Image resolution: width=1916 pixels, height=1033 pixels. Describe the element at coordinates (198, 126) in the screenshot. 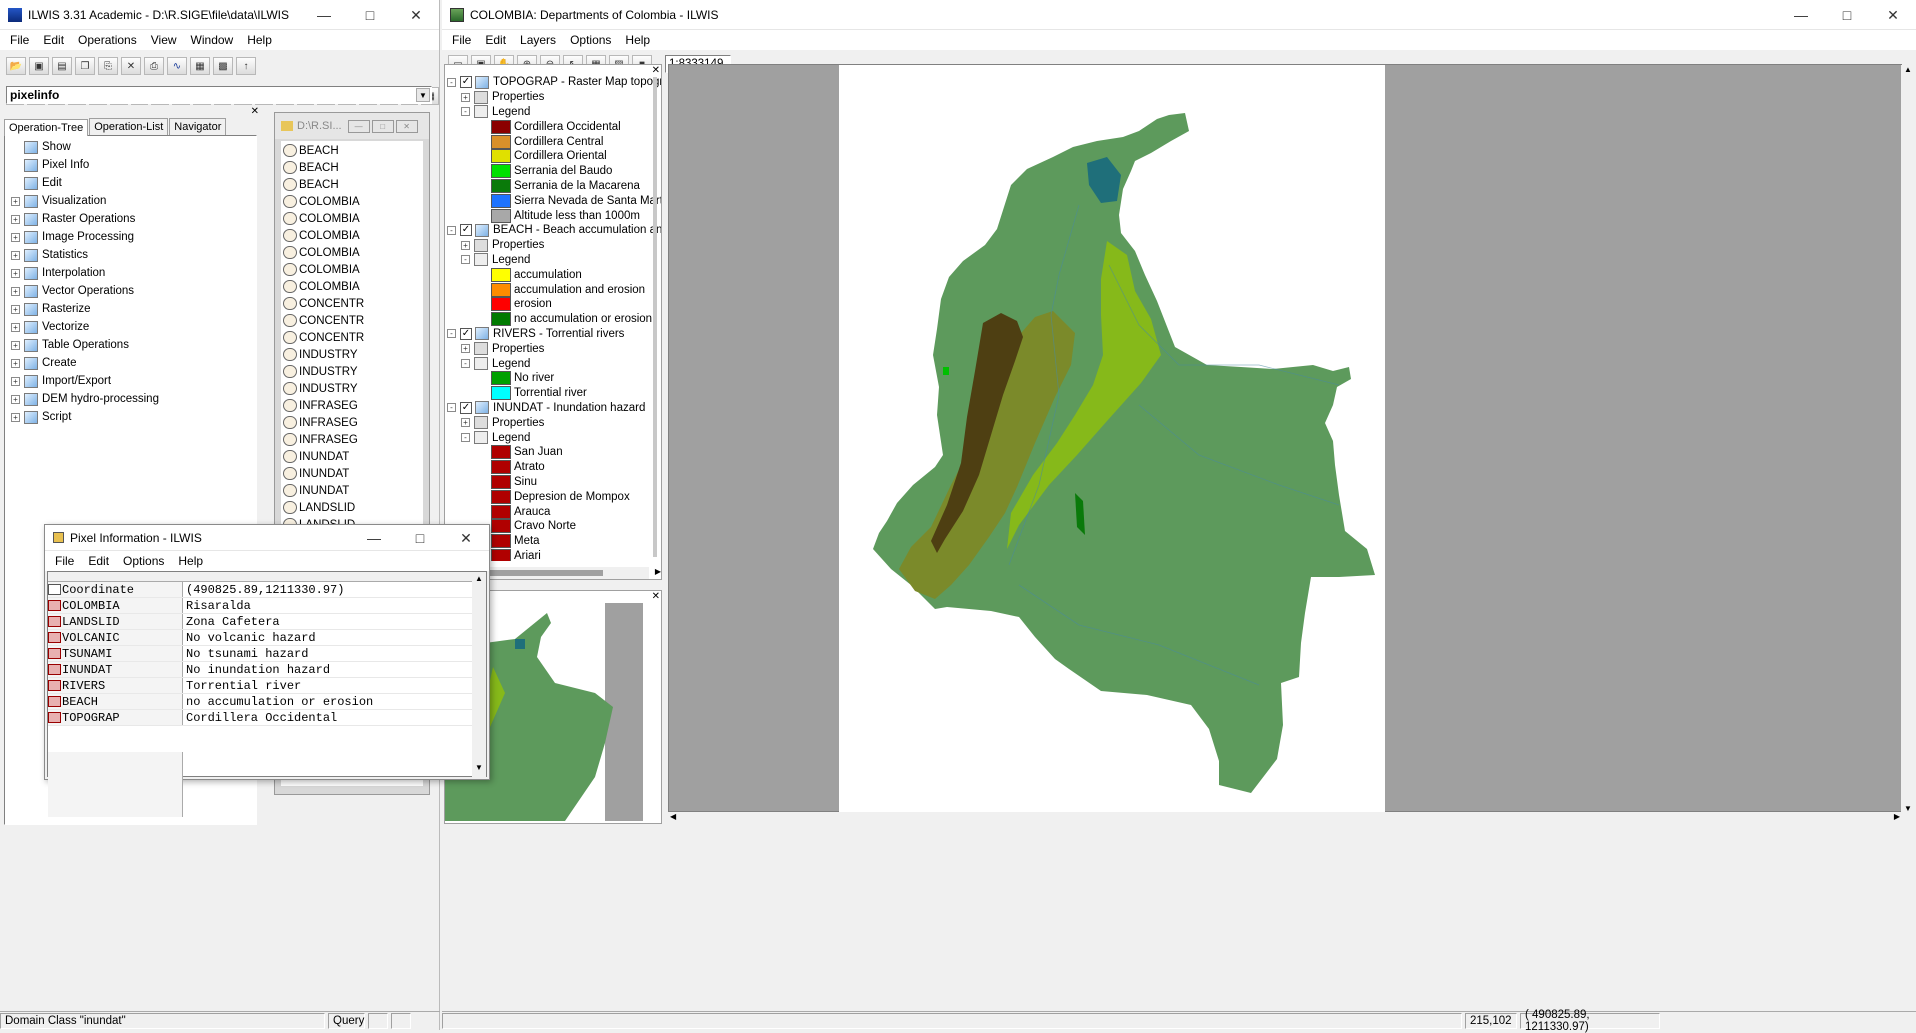

I see `tab-navigator: Navigator` at that location.